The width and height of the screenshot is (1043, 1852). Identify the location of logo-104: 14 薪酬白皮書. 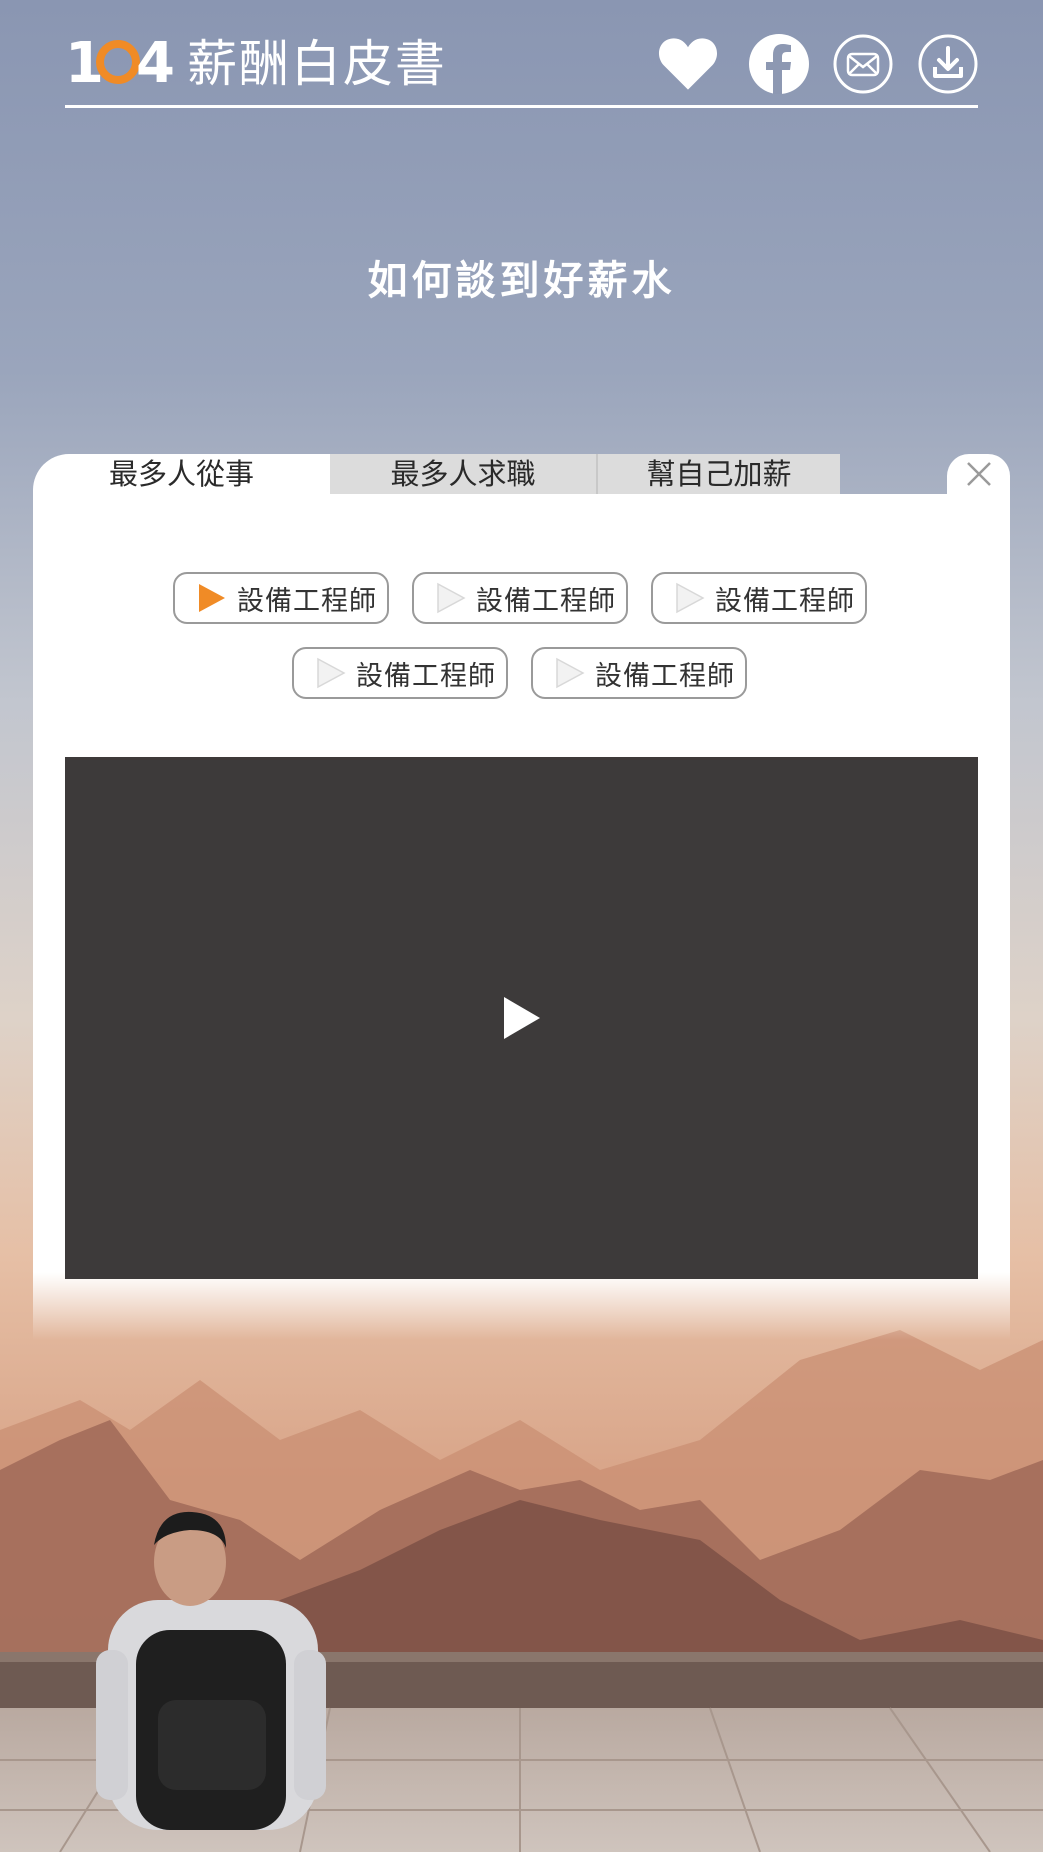
(256, 64).